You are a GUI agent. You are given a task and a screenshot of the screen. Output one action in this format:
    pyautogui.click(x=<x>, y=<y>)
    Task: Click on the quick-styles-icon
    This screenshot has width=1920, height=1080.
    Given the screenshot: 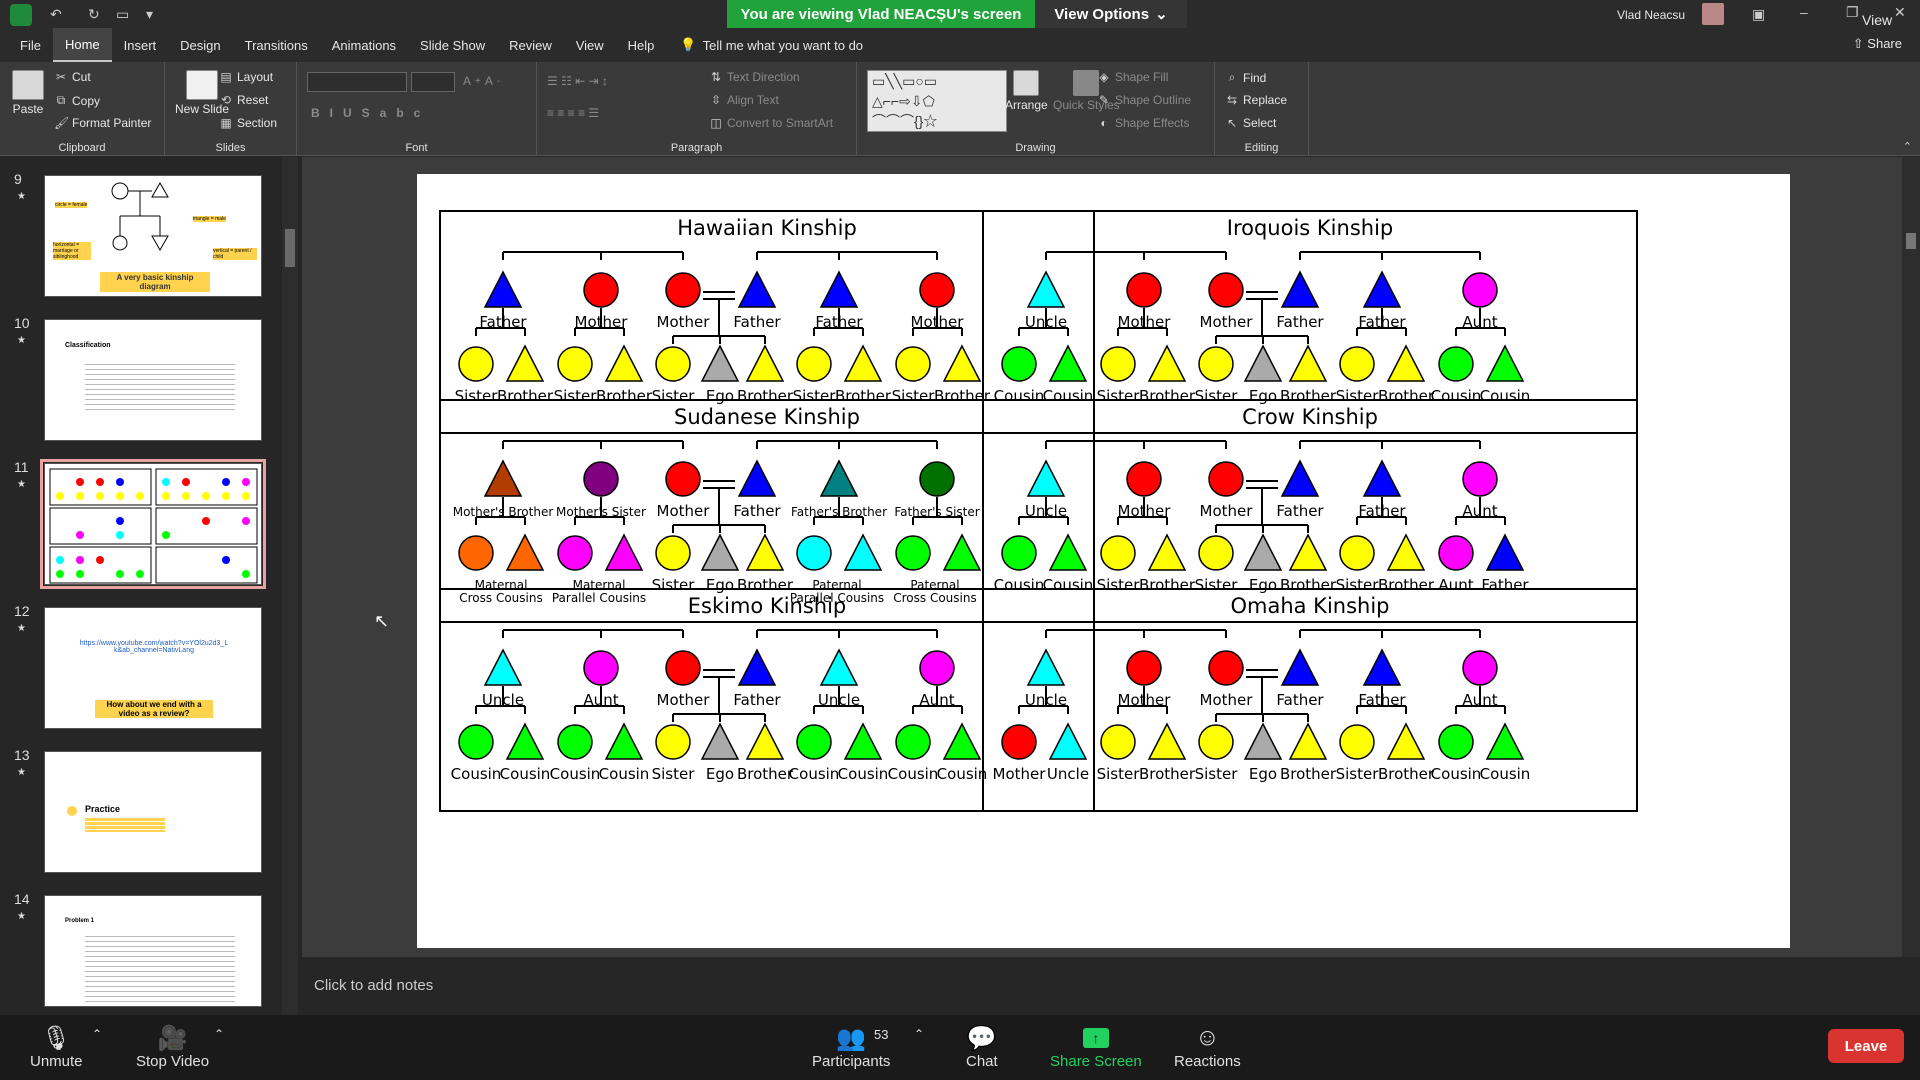 What is the action you would take?
    pyautogui.click(x=1086, y=83)
    